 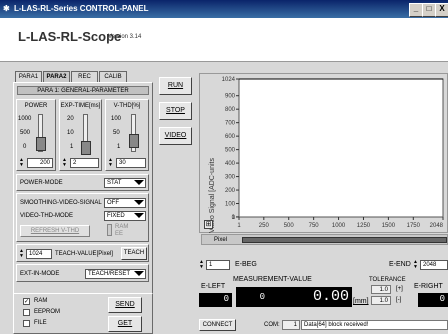 What do you see at coordinates (116, 119) in the screenshot?
I see `tick-label: 100` at bounding box center [116, 119].